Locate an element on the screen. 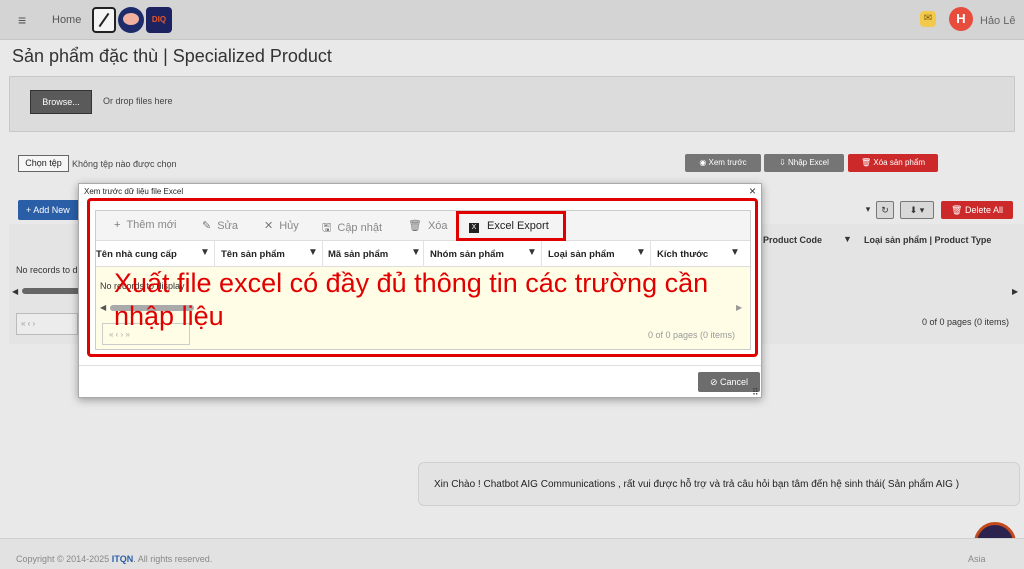 The height and width of the screenshot is (569, 1024). drop-files-hint: Or drop files here is located at coordinates (138, 101).